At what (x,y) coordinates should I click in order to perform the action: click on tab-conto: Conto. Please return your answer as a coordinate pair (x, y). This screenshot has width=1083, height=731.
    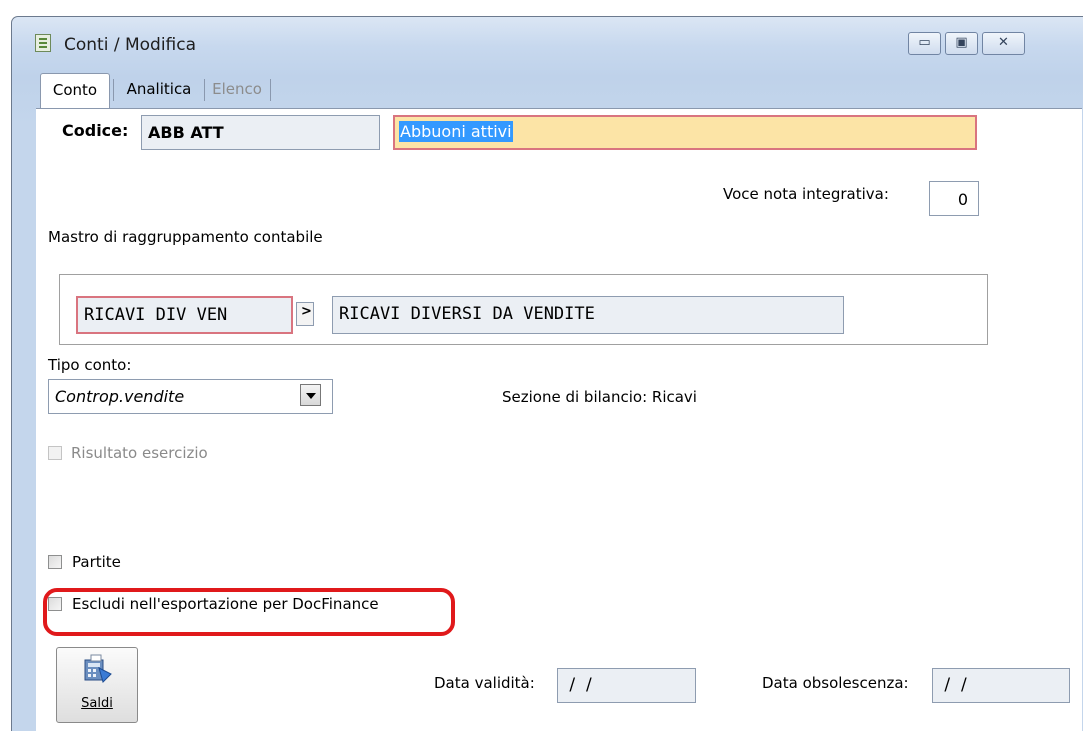
    Looking at the image, I should click on (75, 91).